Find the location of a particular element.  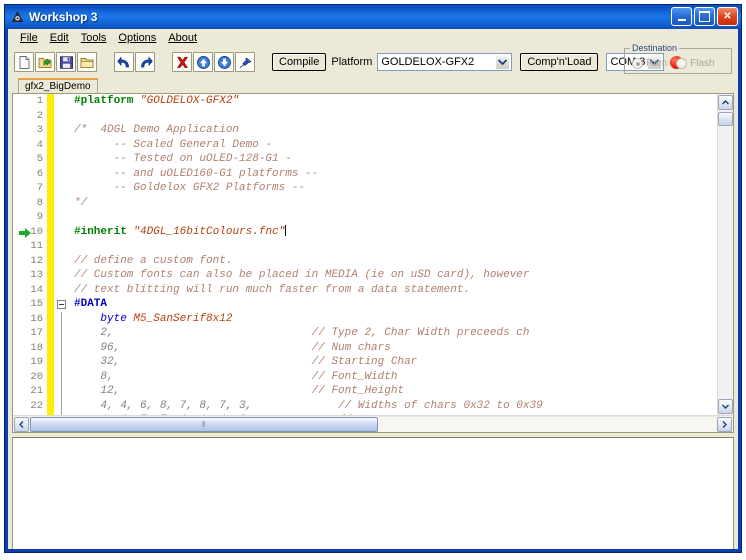

code-line: 1 #platform "GOLDELOX-GFX2" is located at coordinates (365, 101).